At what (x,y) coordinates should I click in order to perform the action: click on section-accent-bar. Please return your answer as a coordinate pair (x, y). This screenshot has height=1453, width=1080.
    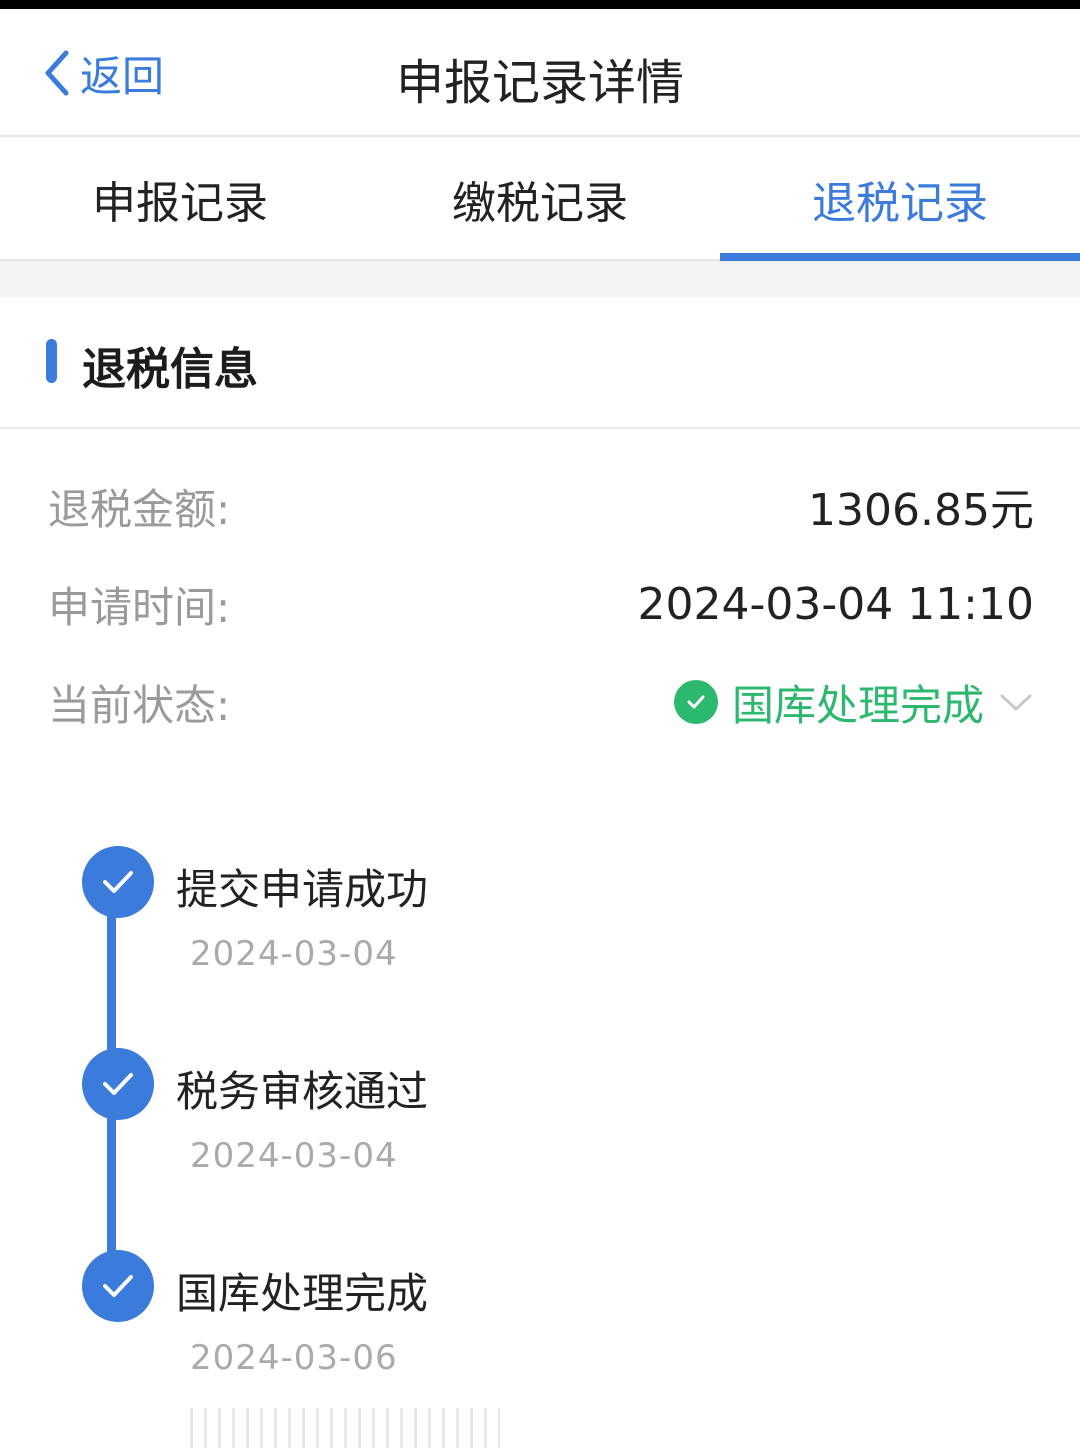
    Looking at the image, I should click on (51, 361).